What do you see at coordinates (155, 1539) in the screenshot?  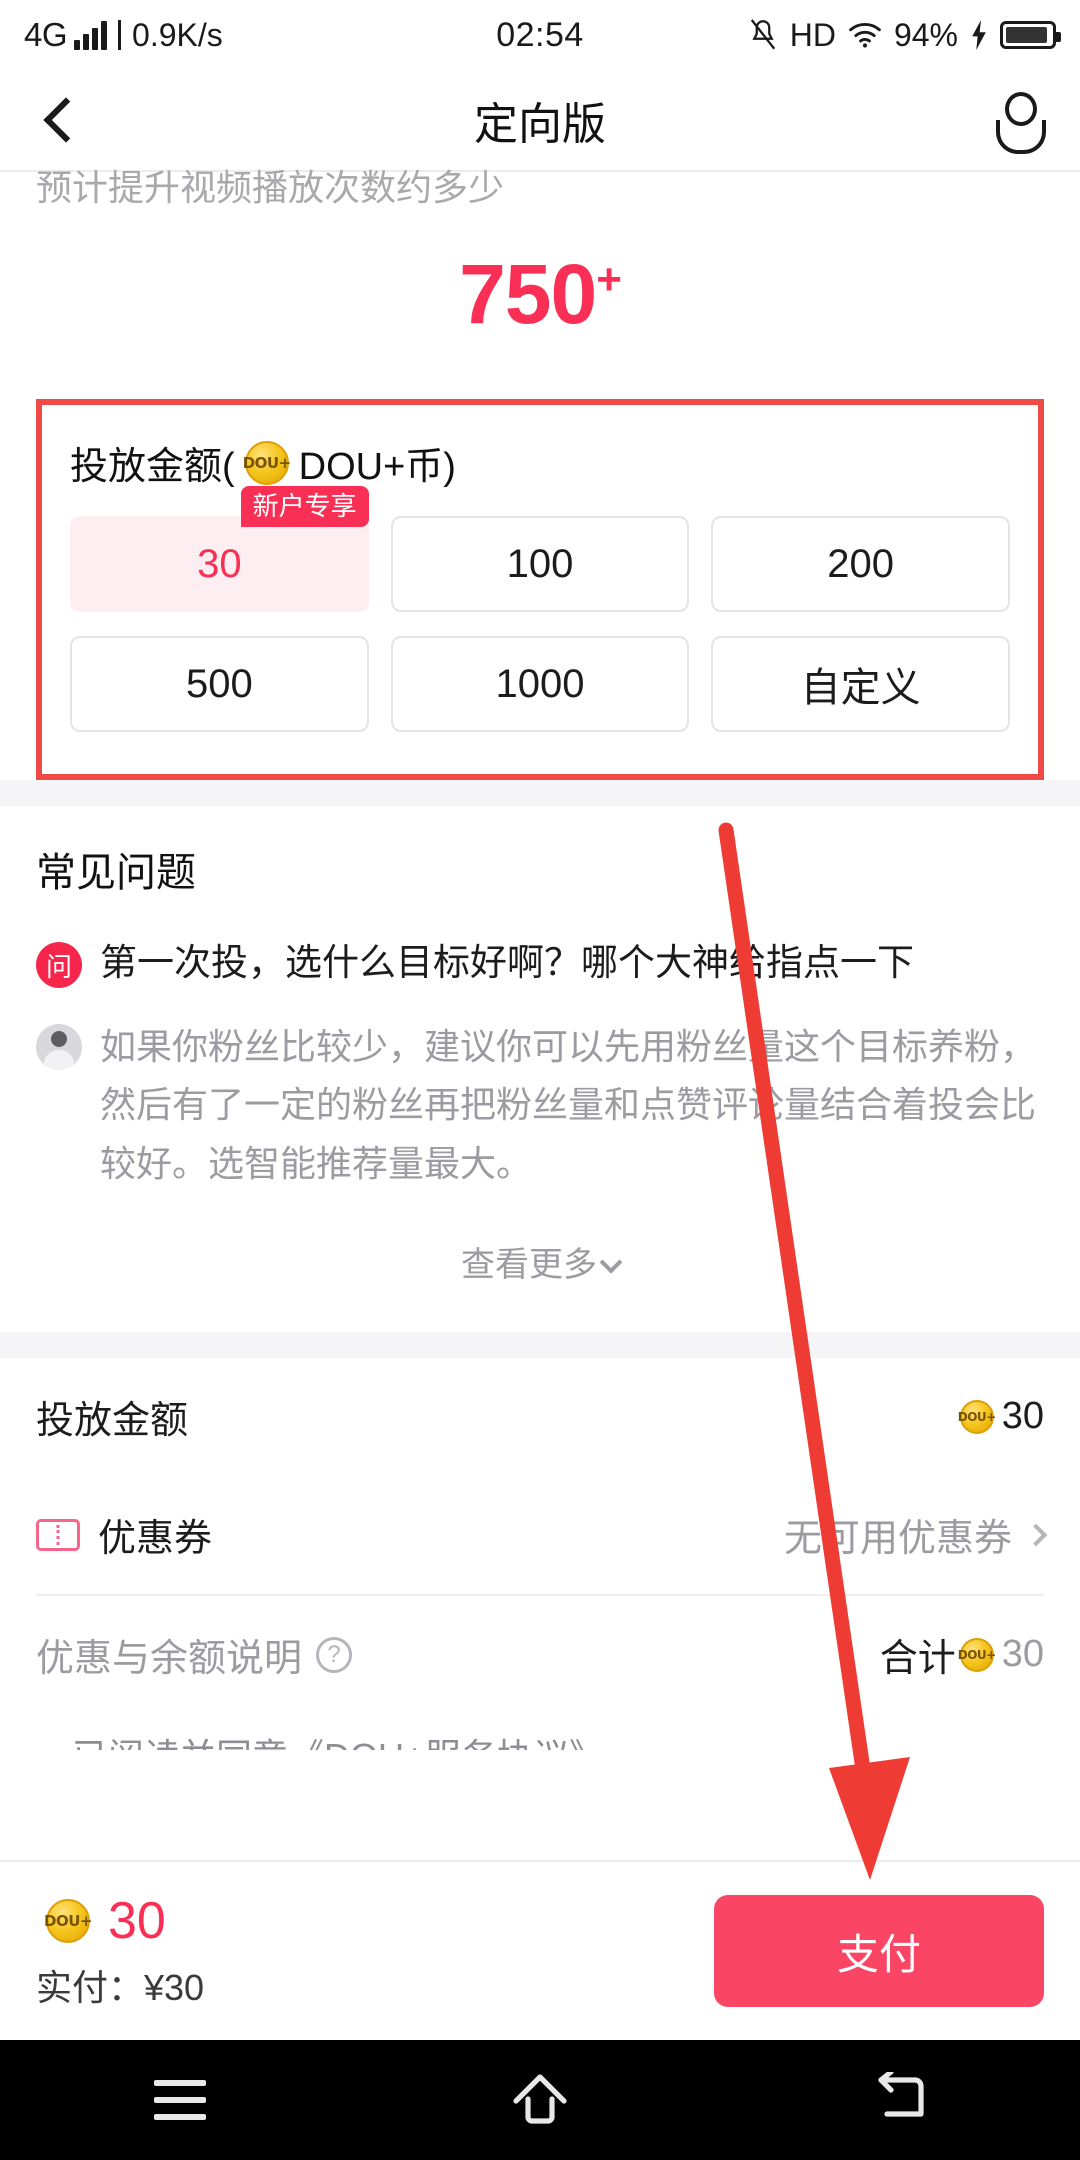 I see `summary-label: 优惠券` at bounding box center [155, 1539].